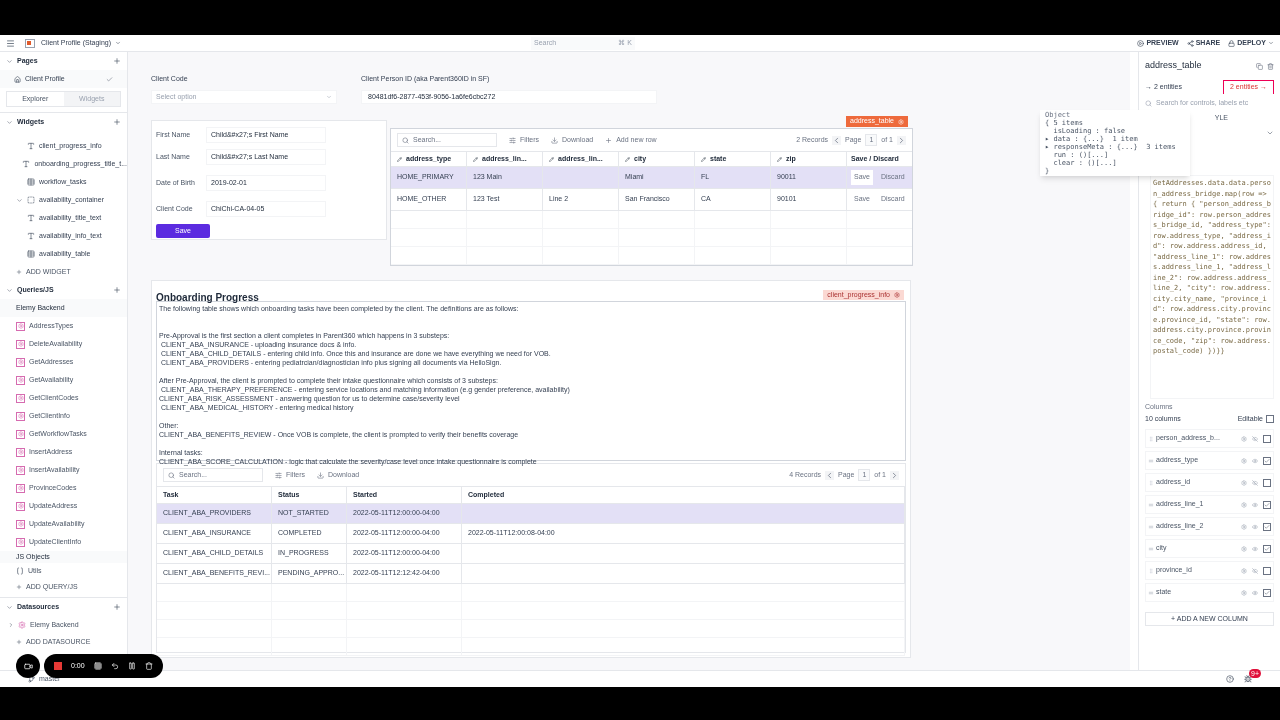  What do you see at coordinates (31, 182) in the screenshot?
I see `table-icon` at bounding box center [31, 182].